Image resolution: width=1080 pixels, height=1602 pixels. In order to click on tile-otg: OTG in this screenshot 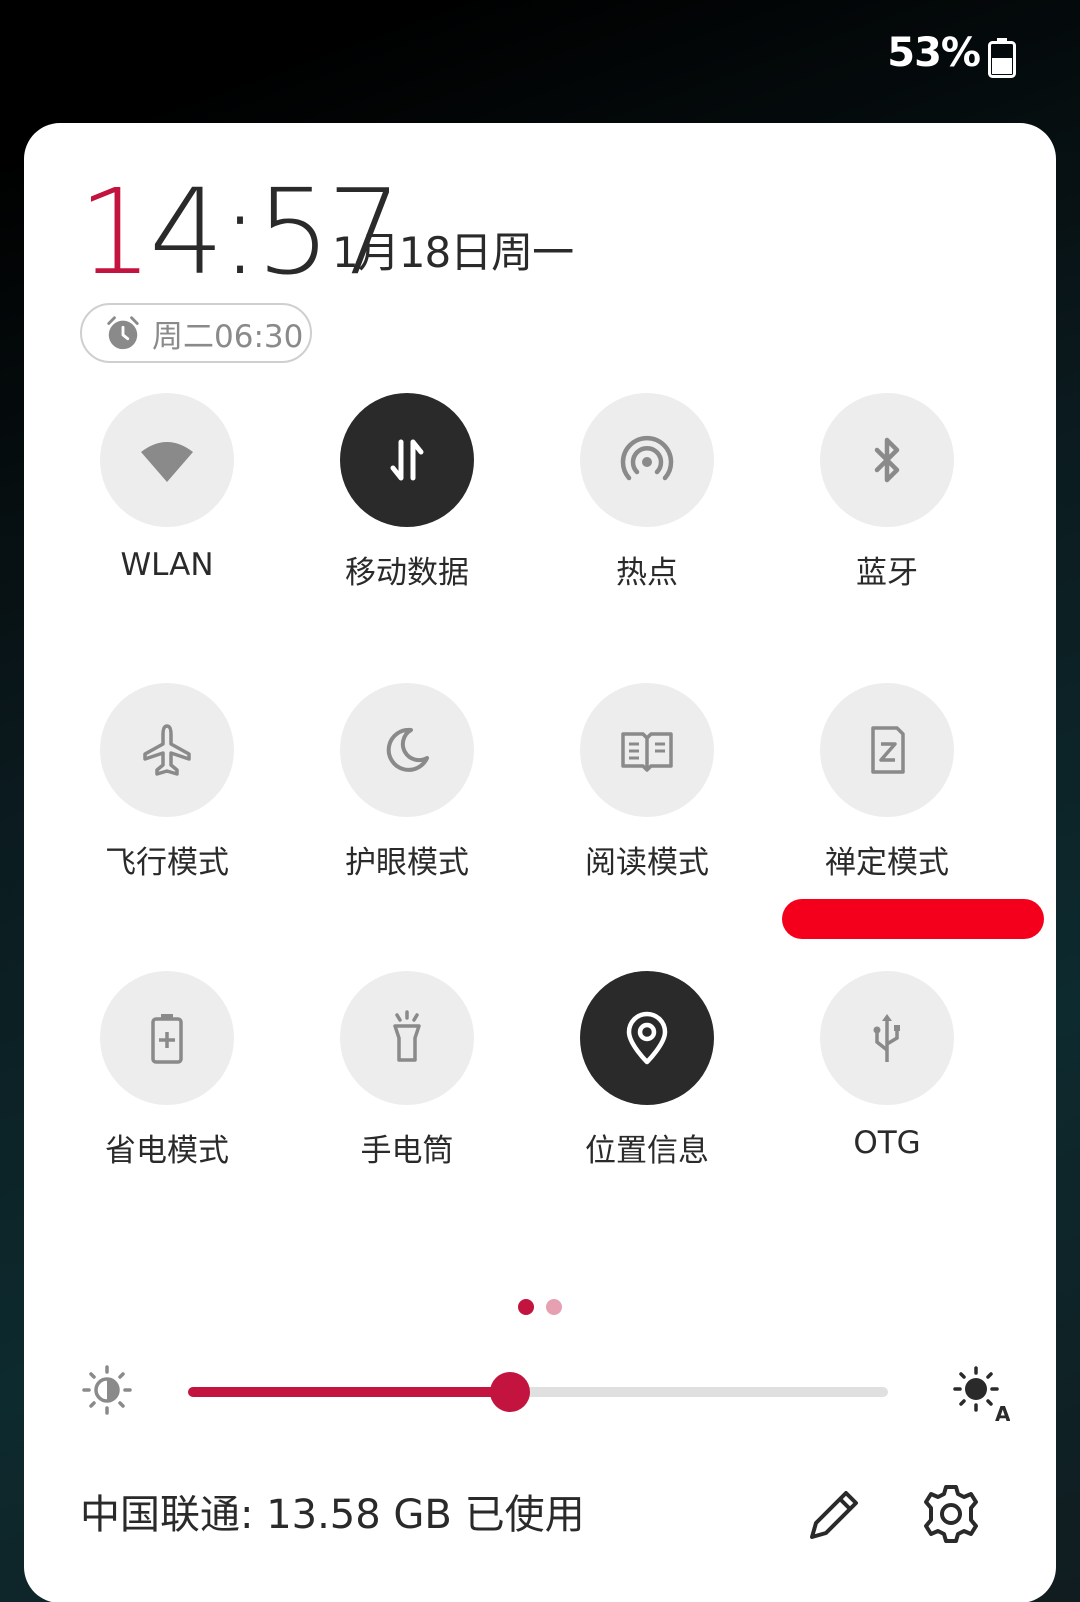, I will do `click(887, 1076)`.